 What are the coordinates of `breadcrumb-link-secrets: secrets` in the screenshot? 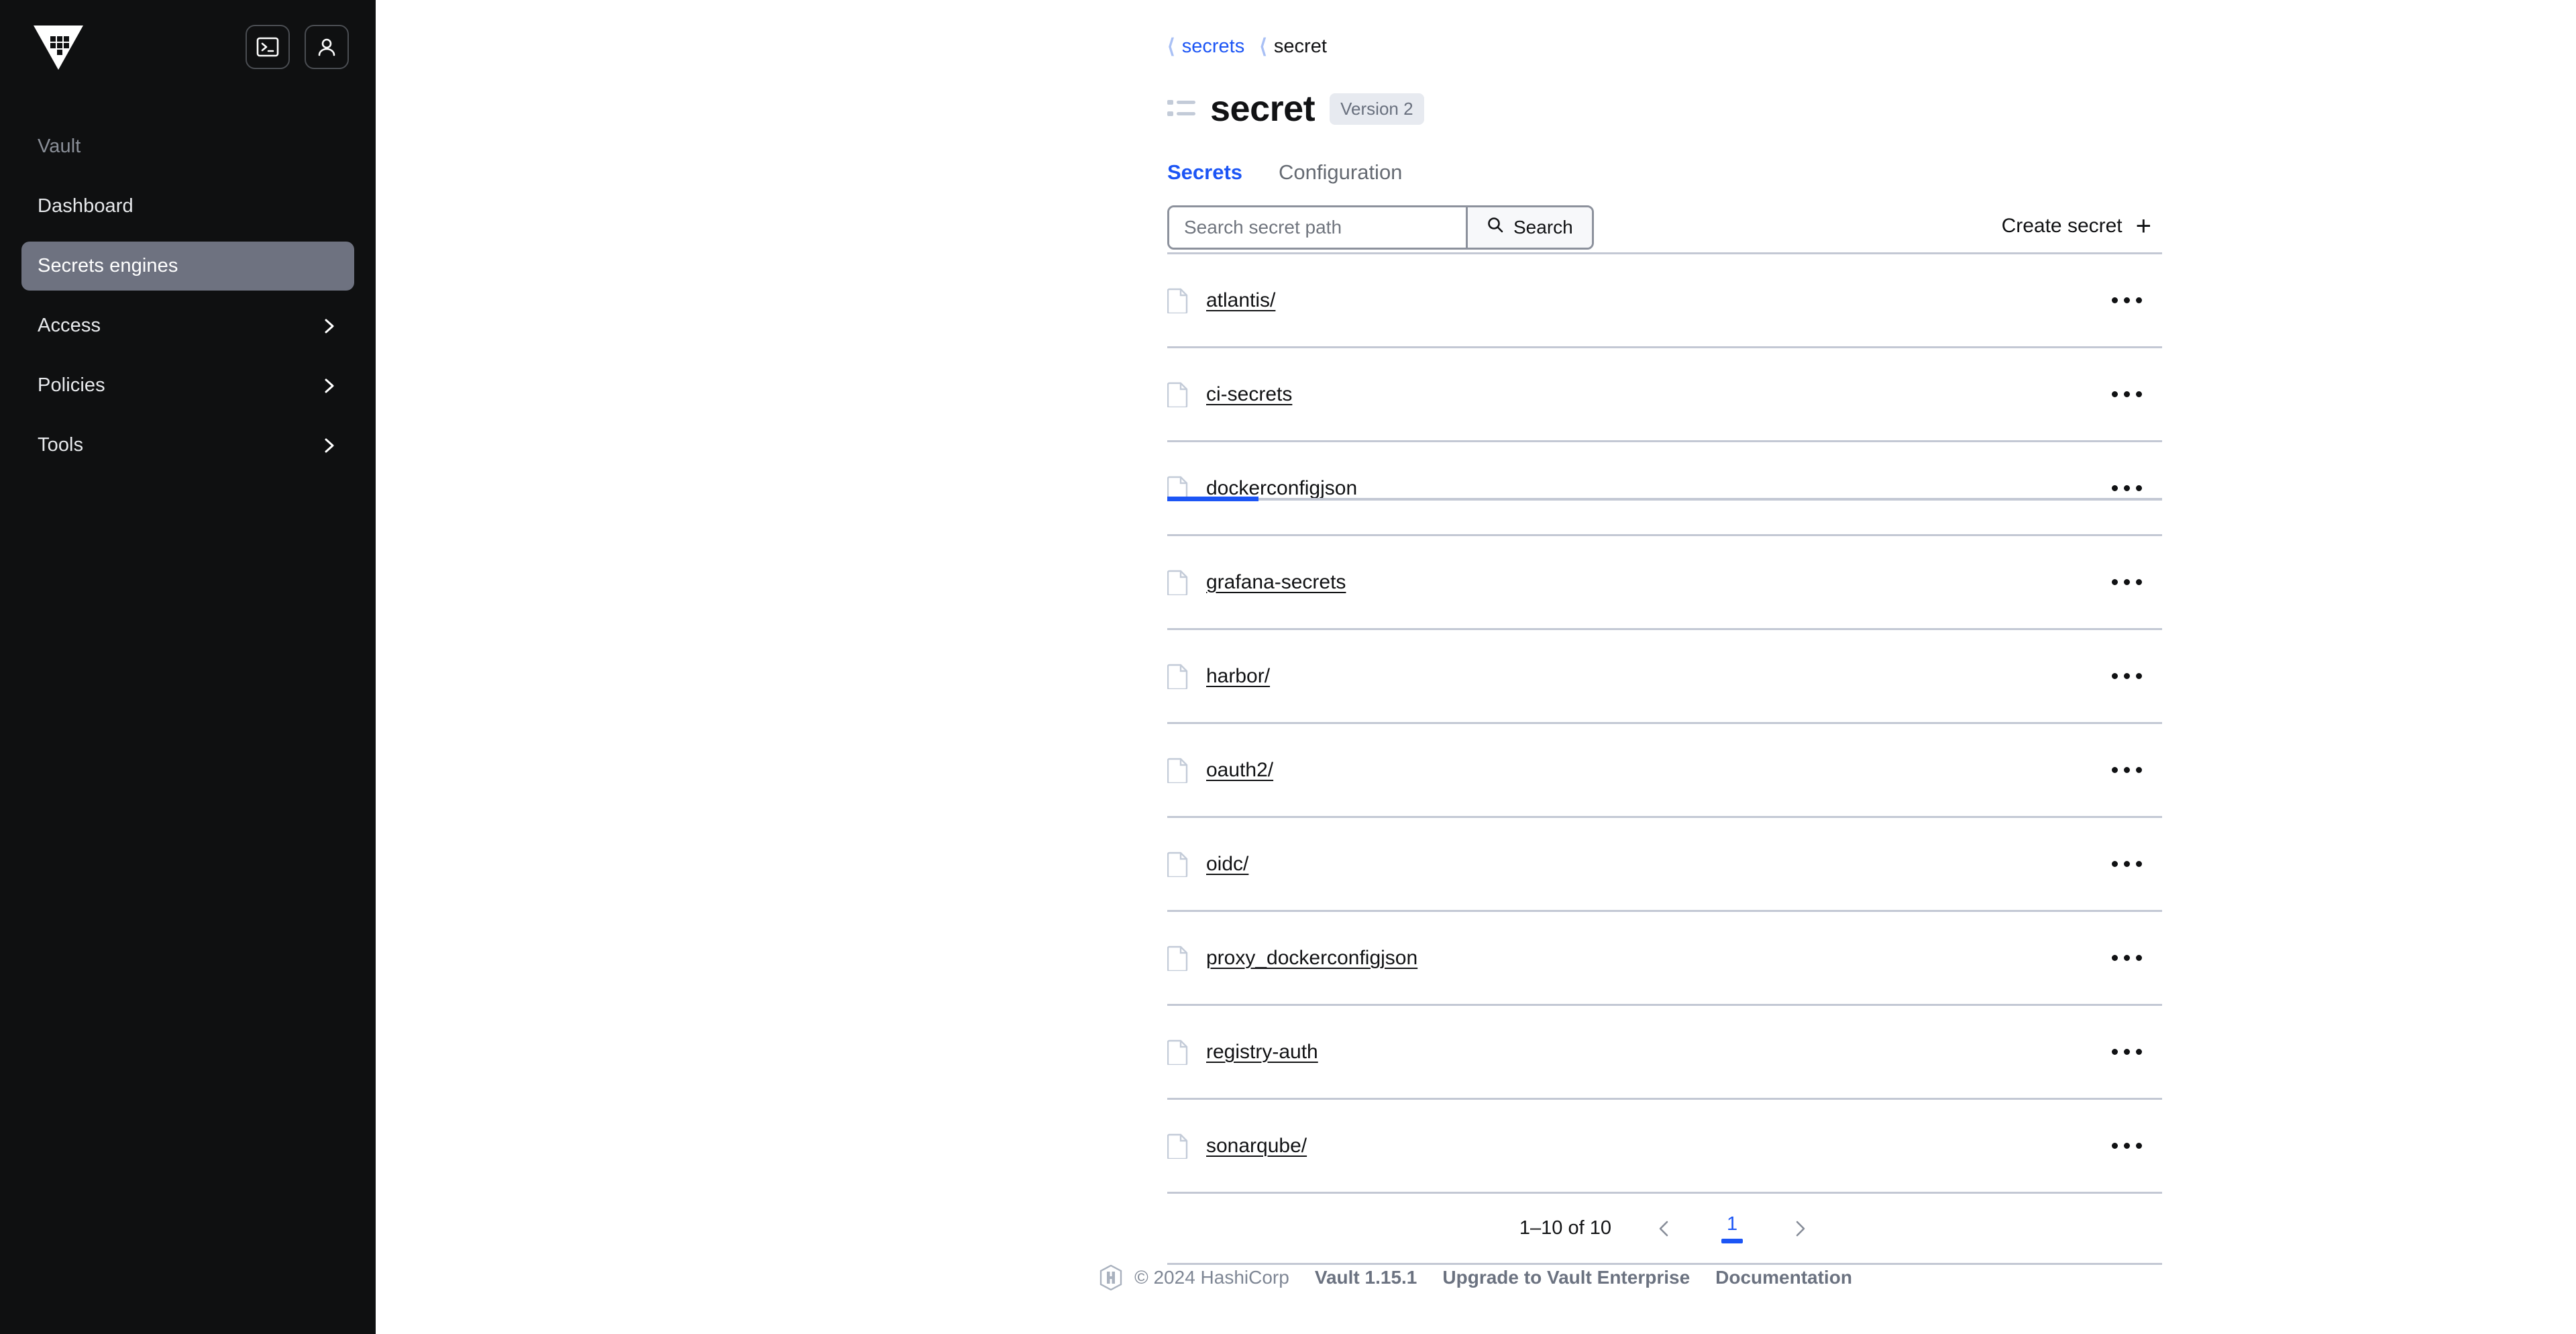 It's located at (1213, 47).